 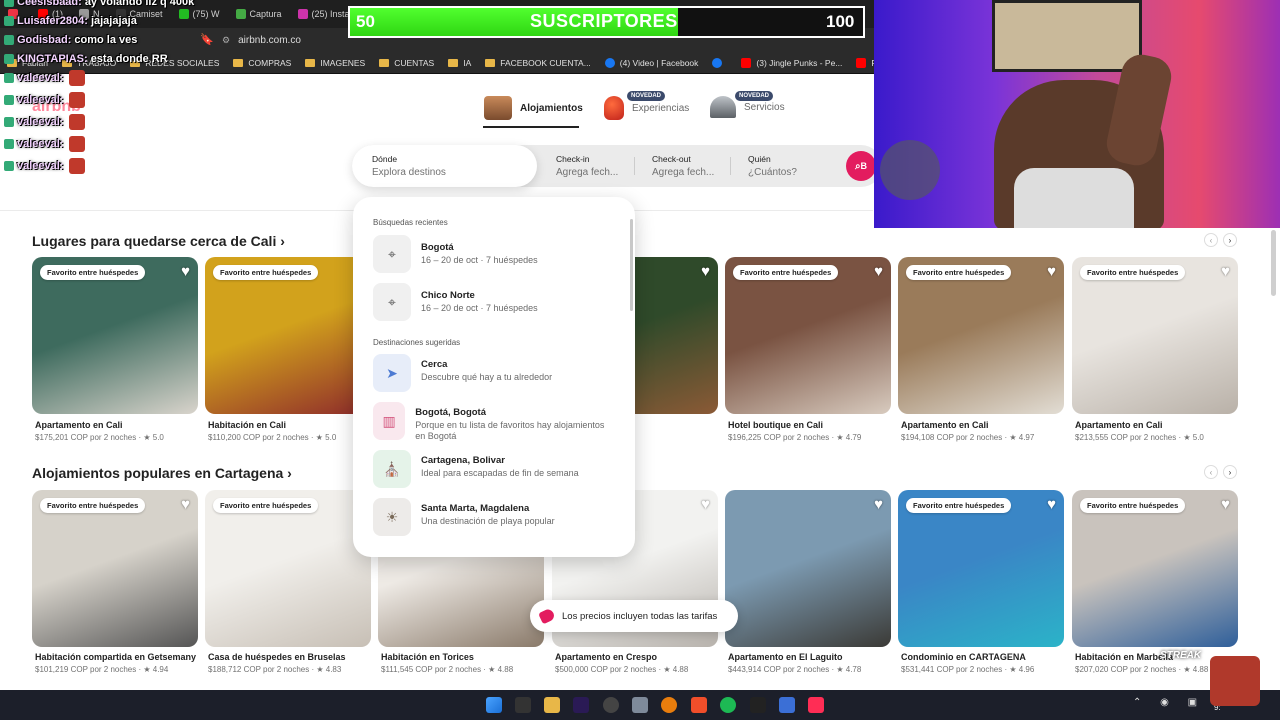 I want to click on epic-games-icon, so click(x=523, y=705).